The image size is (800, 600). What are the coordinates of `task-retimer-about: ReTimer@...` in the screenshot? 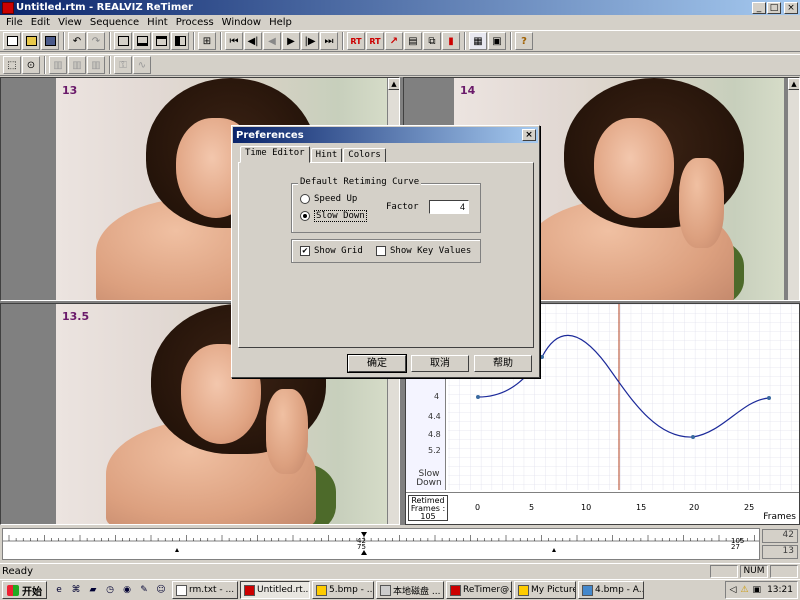 It's located at (479, 590).